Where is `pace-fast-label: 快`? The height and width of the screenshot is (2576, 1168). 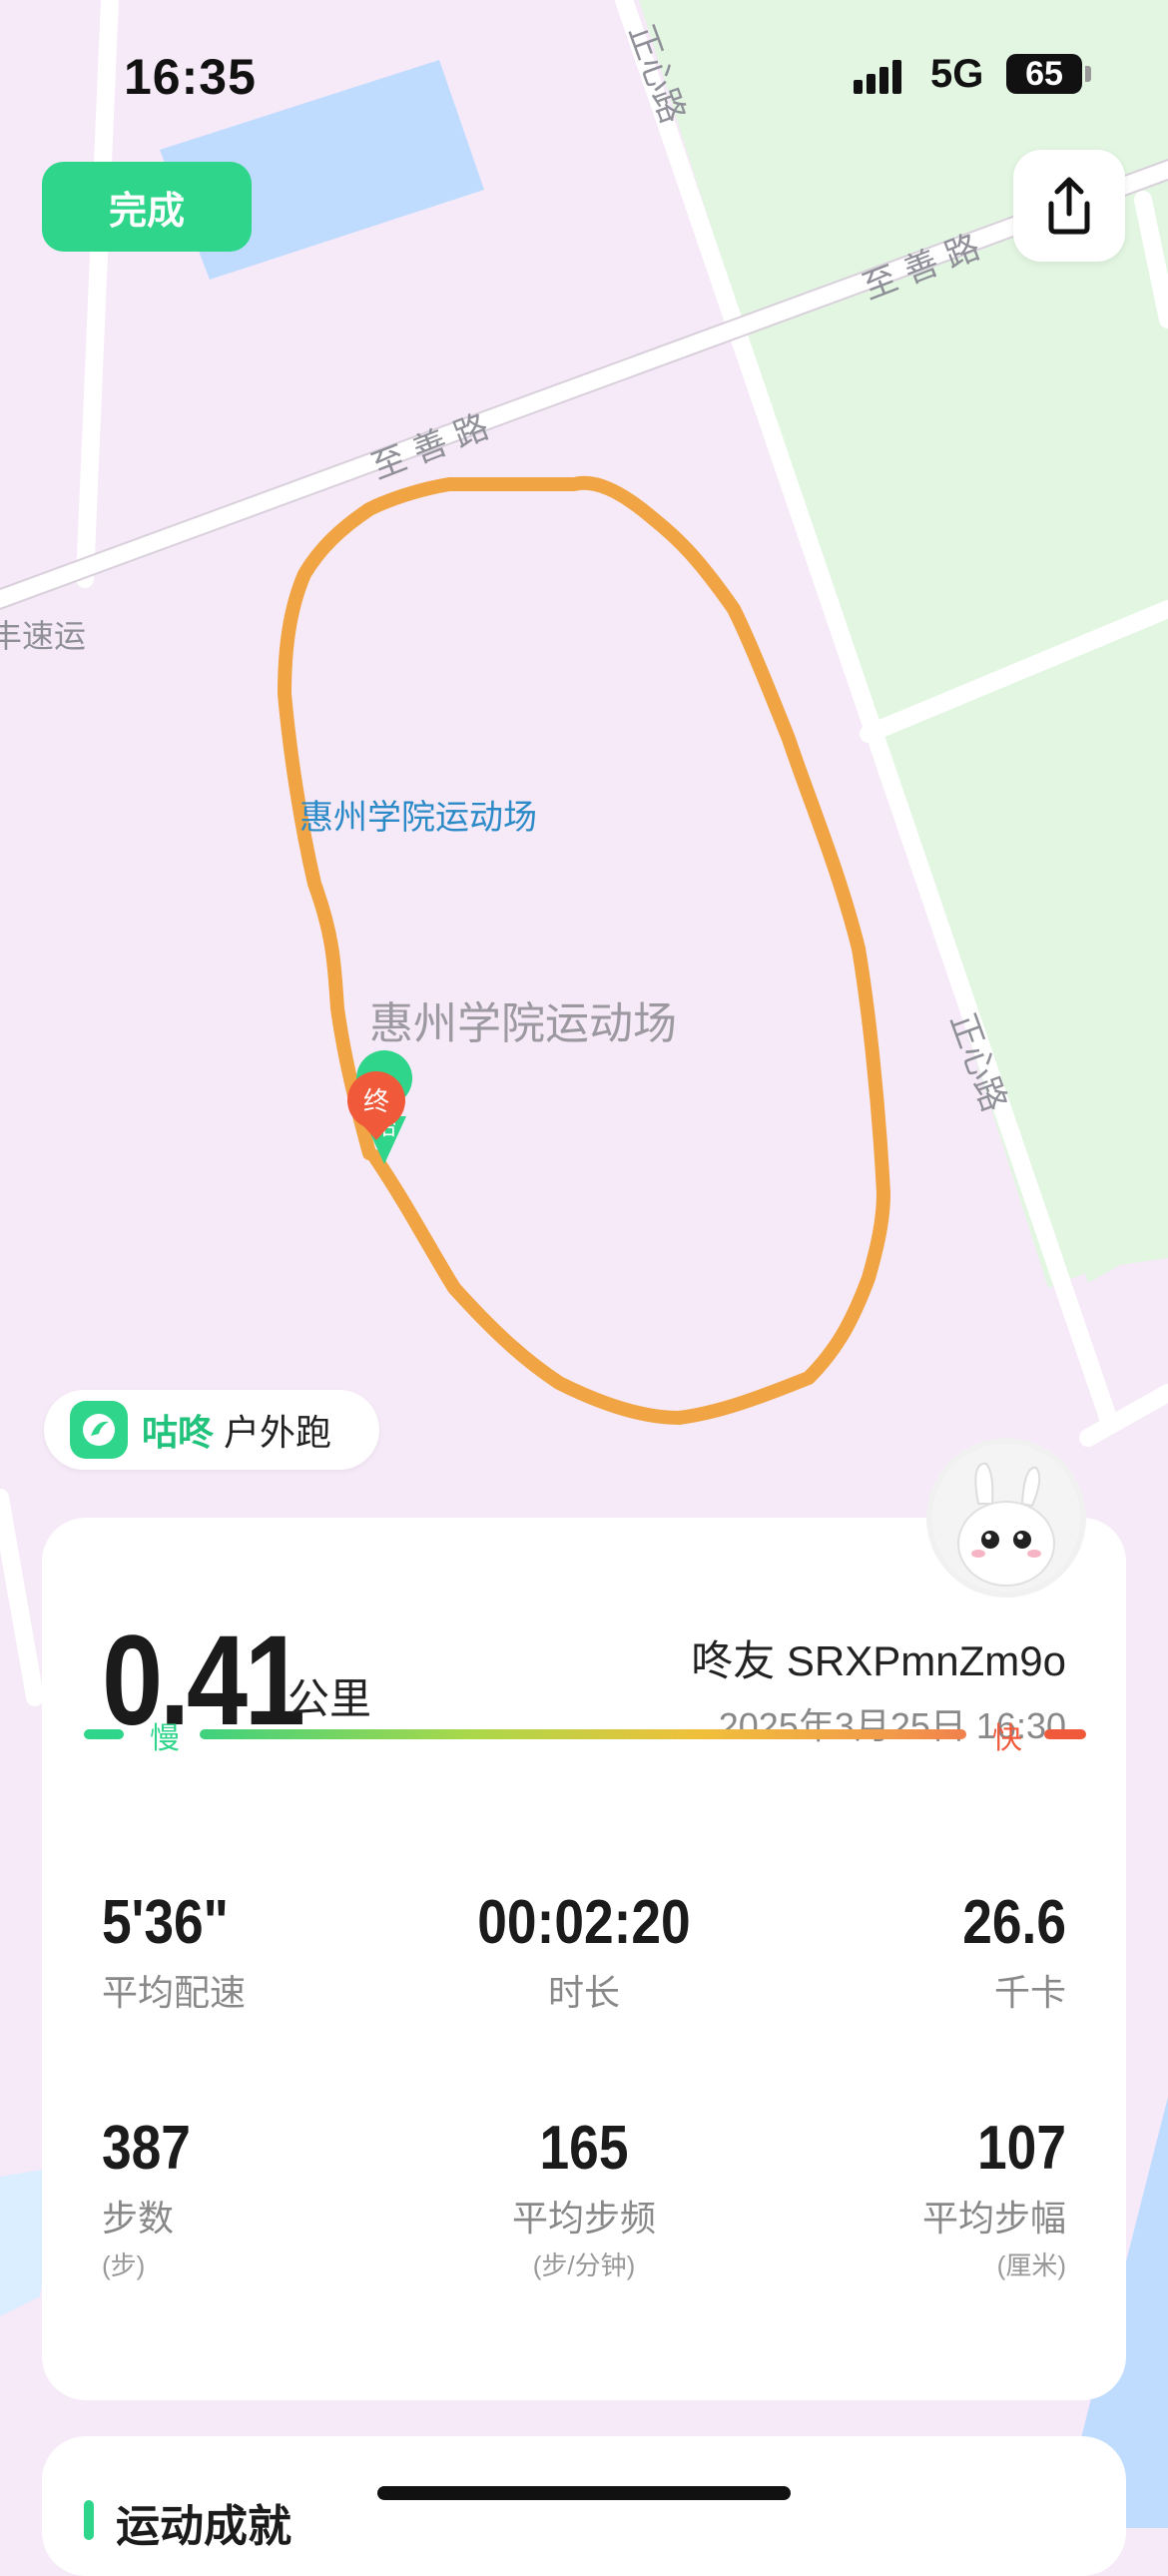 pace-fast-label: 快 is located at coordinates (1007, 1738).